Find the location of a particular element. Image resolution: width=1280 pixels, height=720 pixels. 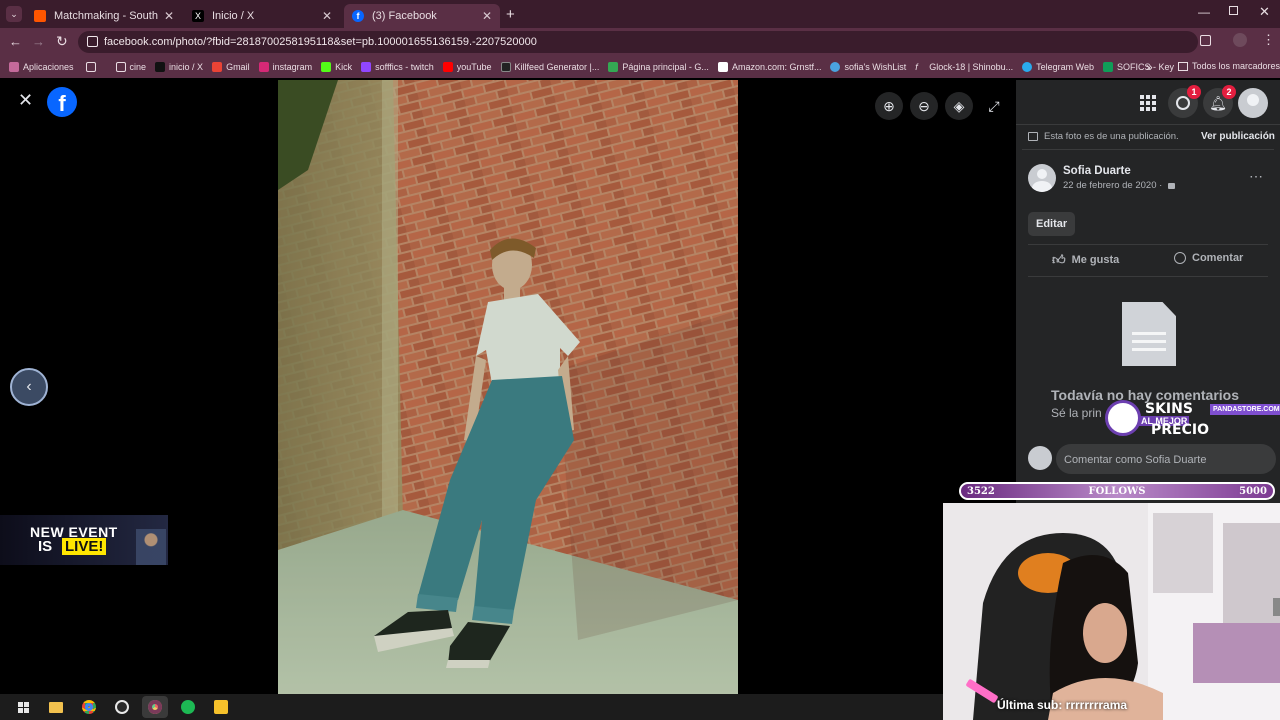

author-name: Sofia Duarte is located at coordinates (1097, 171).